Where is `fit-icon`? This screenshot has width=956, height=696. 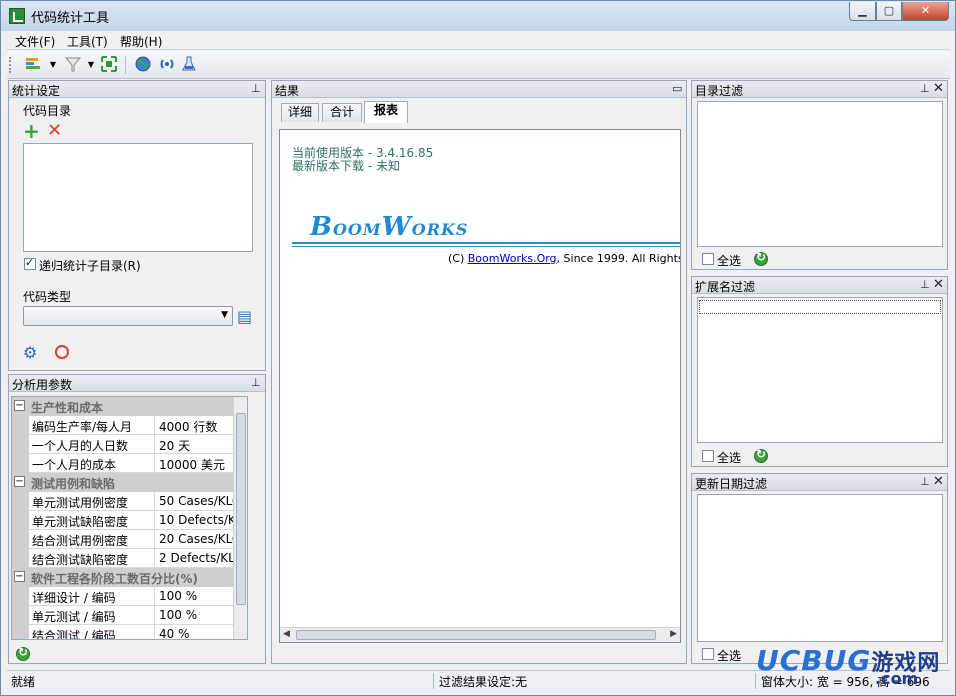 fit-icon is located at coordinates (109, 65).